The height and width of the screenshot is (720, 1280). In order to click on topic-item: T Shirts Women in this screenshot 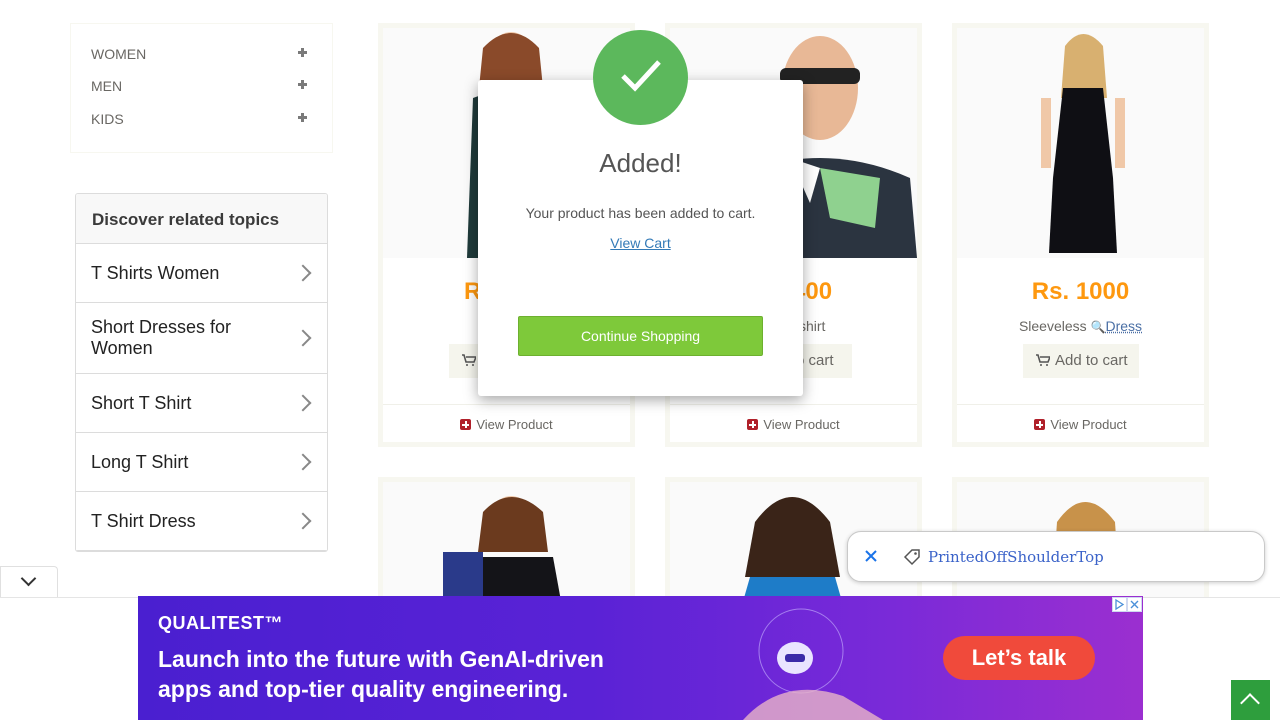, I will do `click(201, 273)`.